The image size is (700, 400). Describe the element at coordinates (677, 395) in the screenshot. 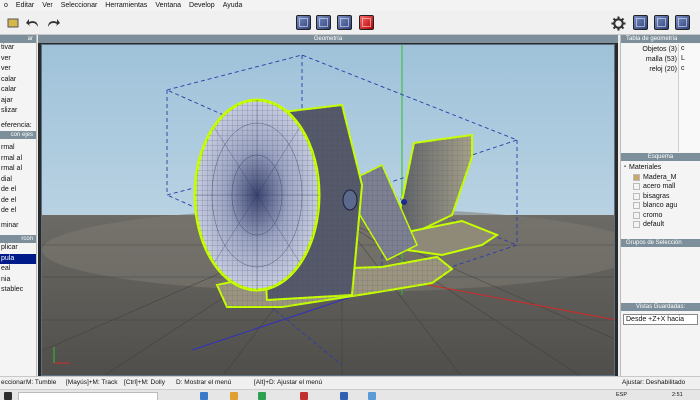

I see `clock: 2:51` at that location.